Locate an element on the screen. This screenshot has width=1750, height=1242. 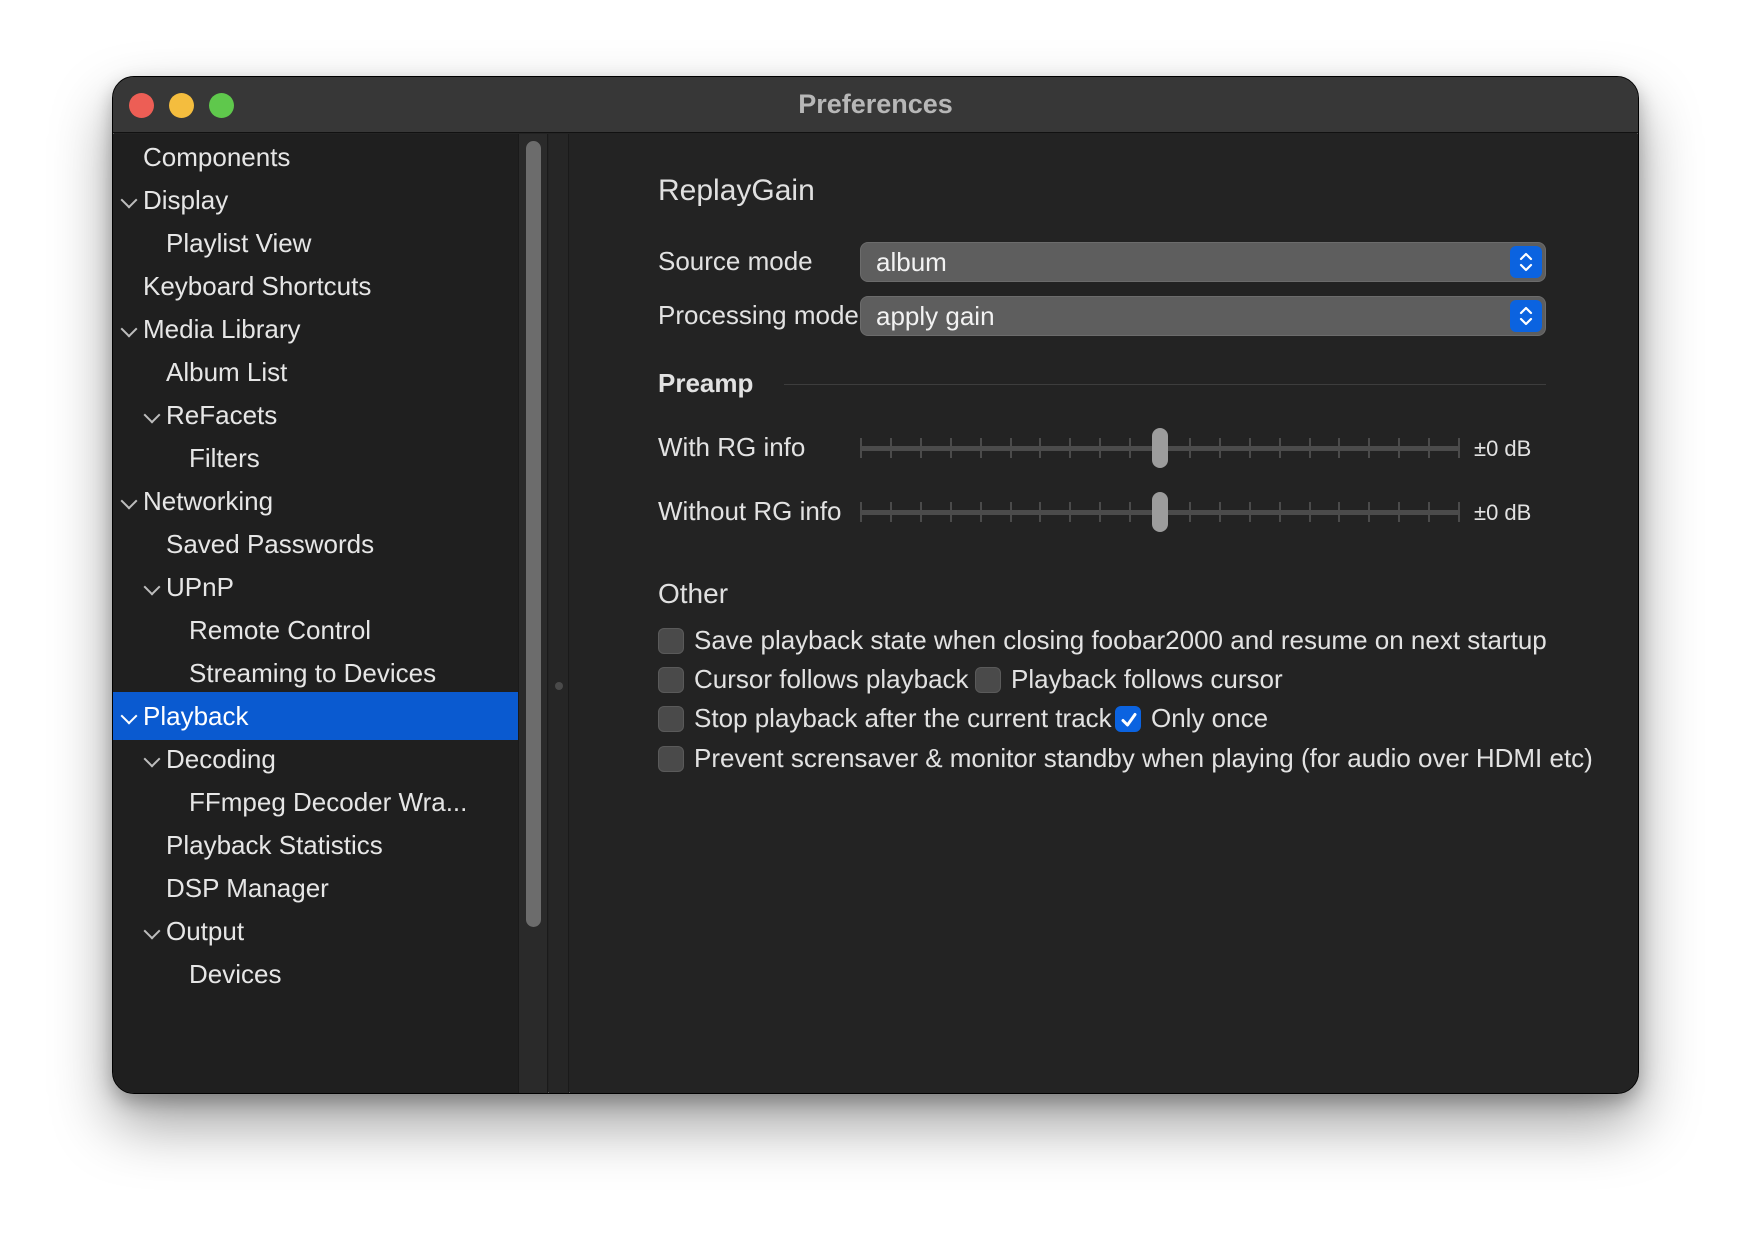
prevent-screensaver-checkbox is located at coordinates (671, 759).